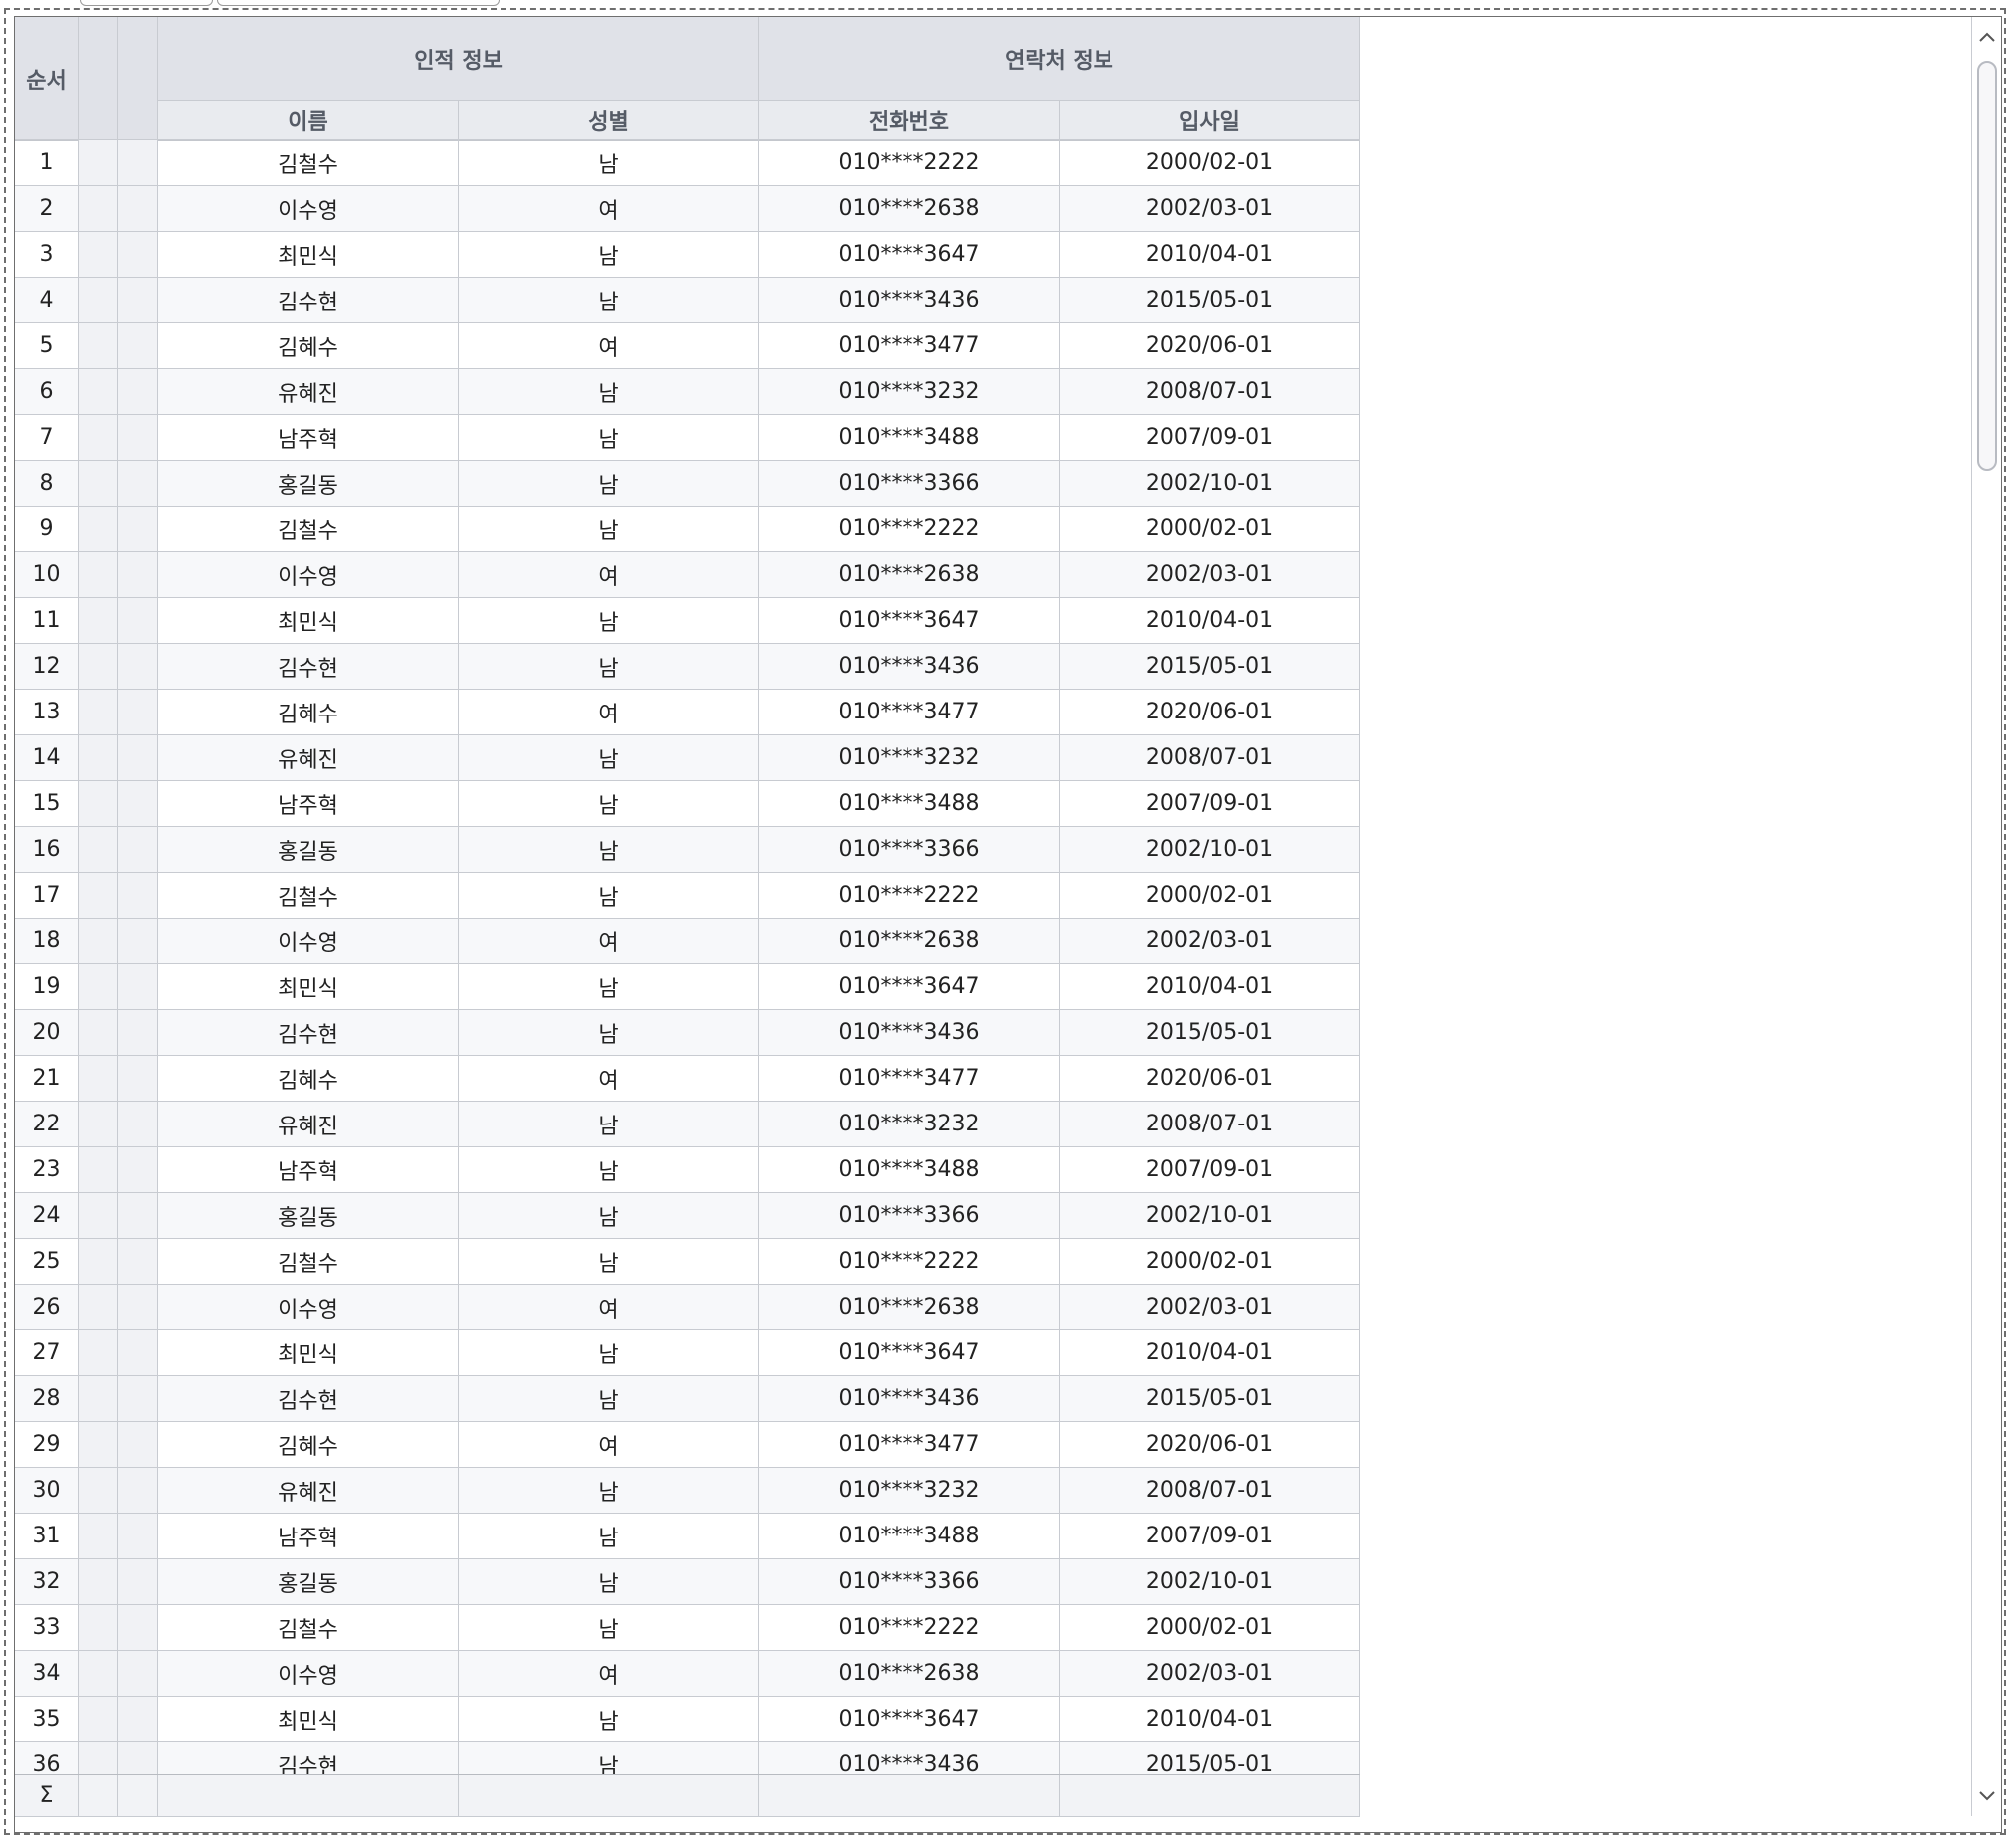 The image size is (2016, 1839). What do you see at coordinates (308, 1719) in the screenshot?
I see `cell-name: 최민식` at bounding box center [308, 1719].